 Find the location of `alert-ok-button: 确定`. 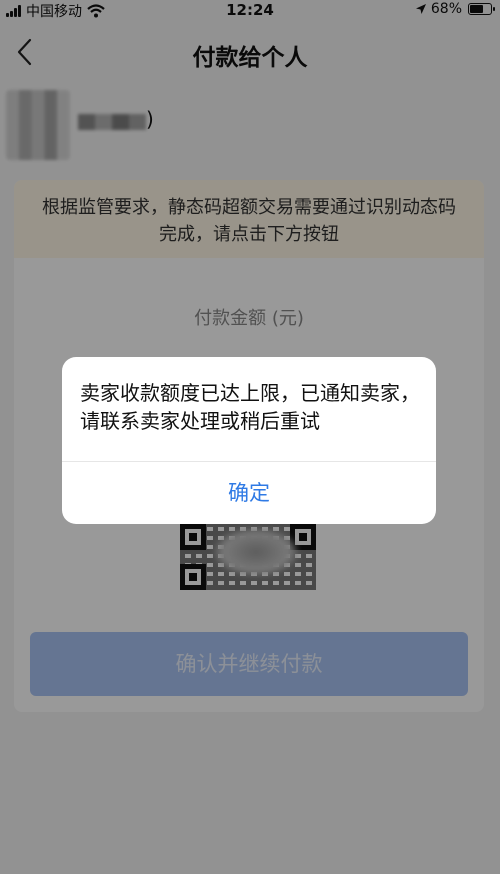

alert-ok-button: 确定 is located at coordinates (249, 493).